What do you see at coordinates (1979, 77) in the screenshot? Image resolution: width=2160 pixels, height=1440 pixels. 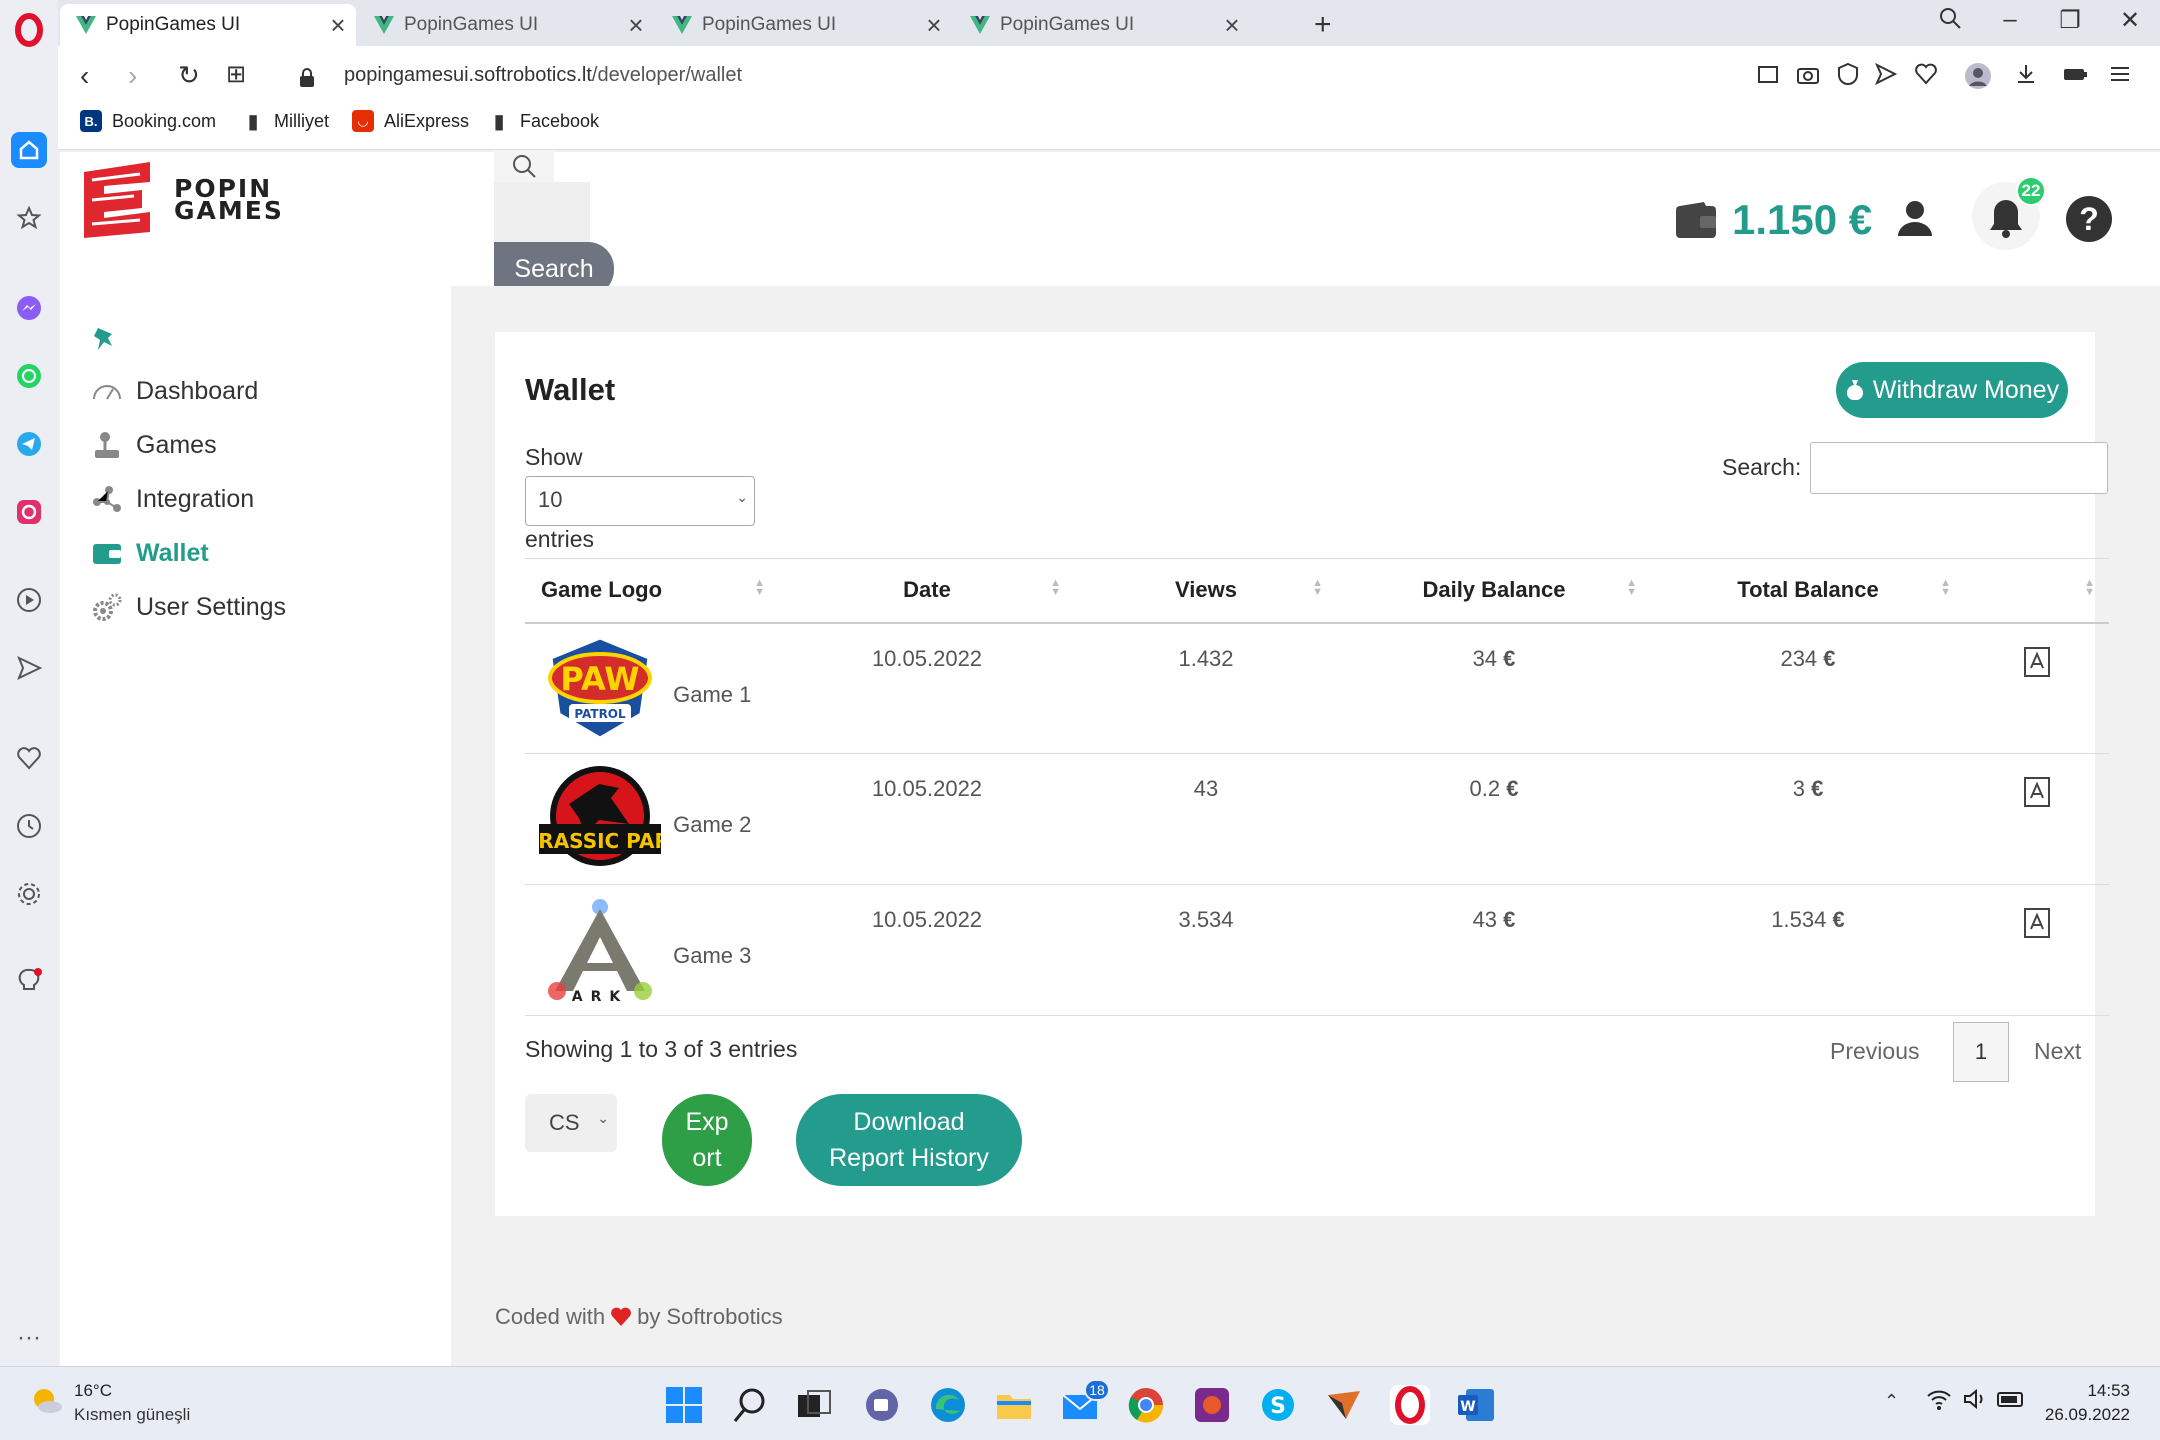 I see `profile-icon` at bounding box center [1979, 77].